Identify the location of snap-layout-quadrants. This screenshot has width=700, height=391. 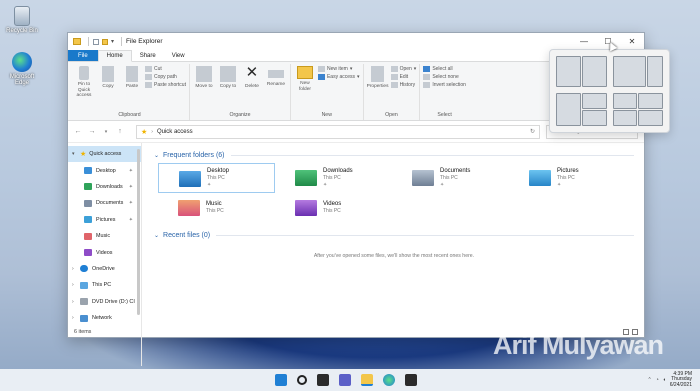
(637, 109).